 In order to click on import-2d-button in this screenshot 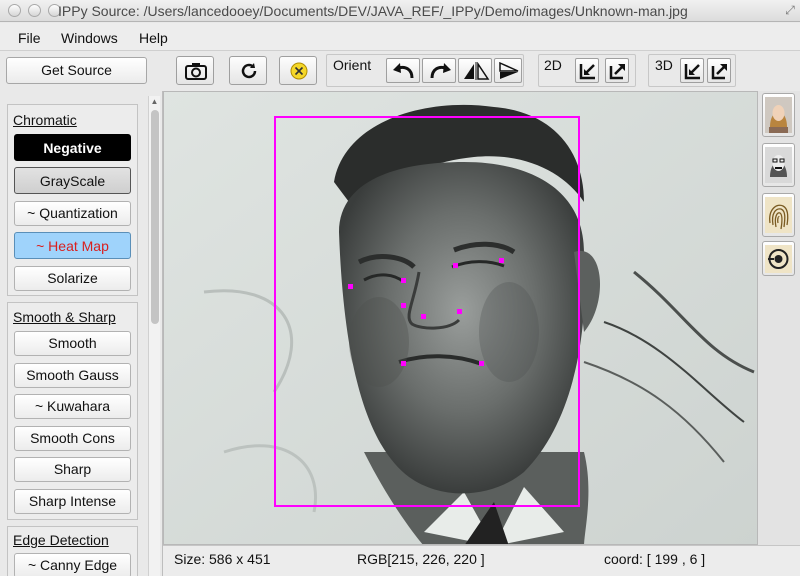, I will do `click(587, 70)`.